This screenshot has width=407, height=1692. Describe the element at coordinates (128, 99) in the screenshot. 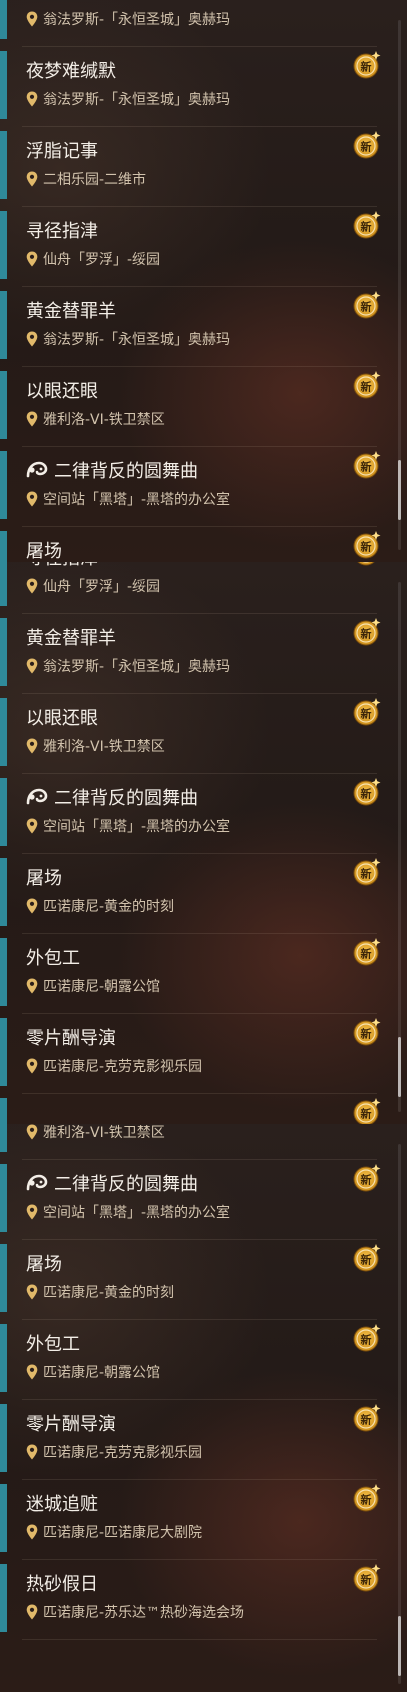

I see `quest-location: 翁法罗斯-「永恒圣城」奥赫玛` at that location.